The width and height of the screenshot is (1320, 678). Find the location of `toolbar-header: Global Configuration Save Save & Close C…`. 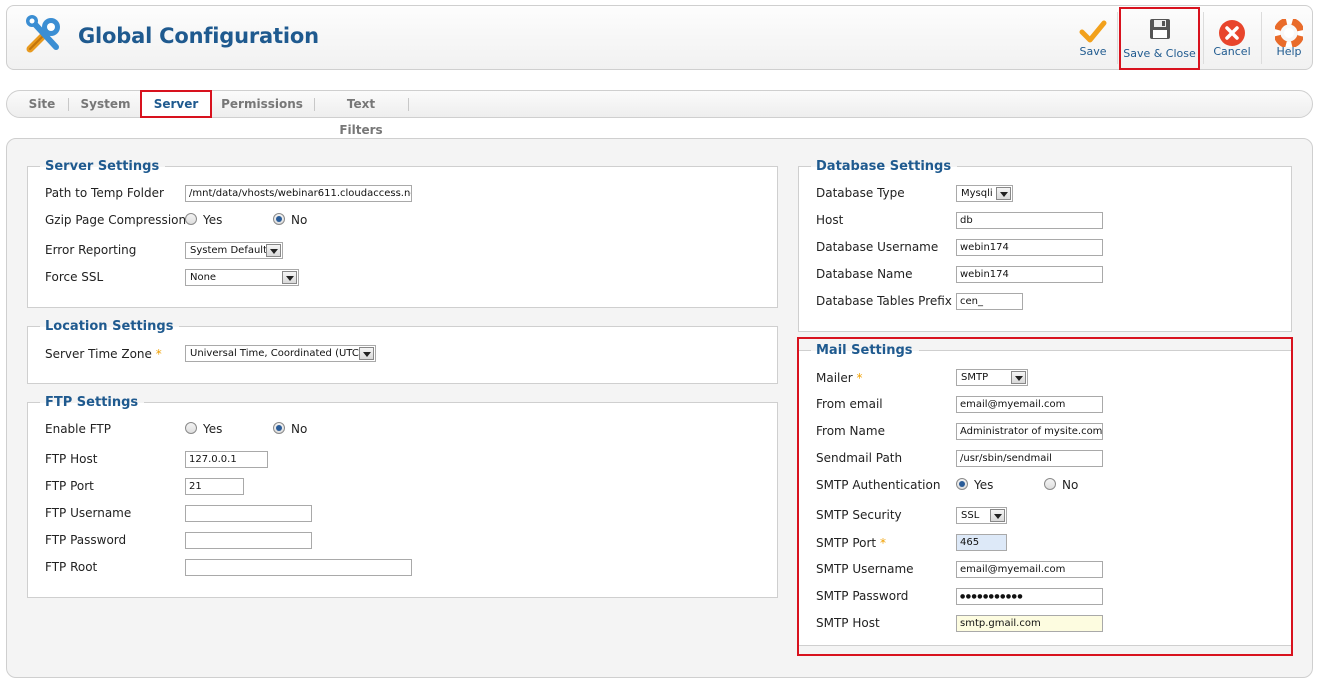

toolbar-header: Global Configuration Save Save & Close C… is located at coordinates (659, 37).